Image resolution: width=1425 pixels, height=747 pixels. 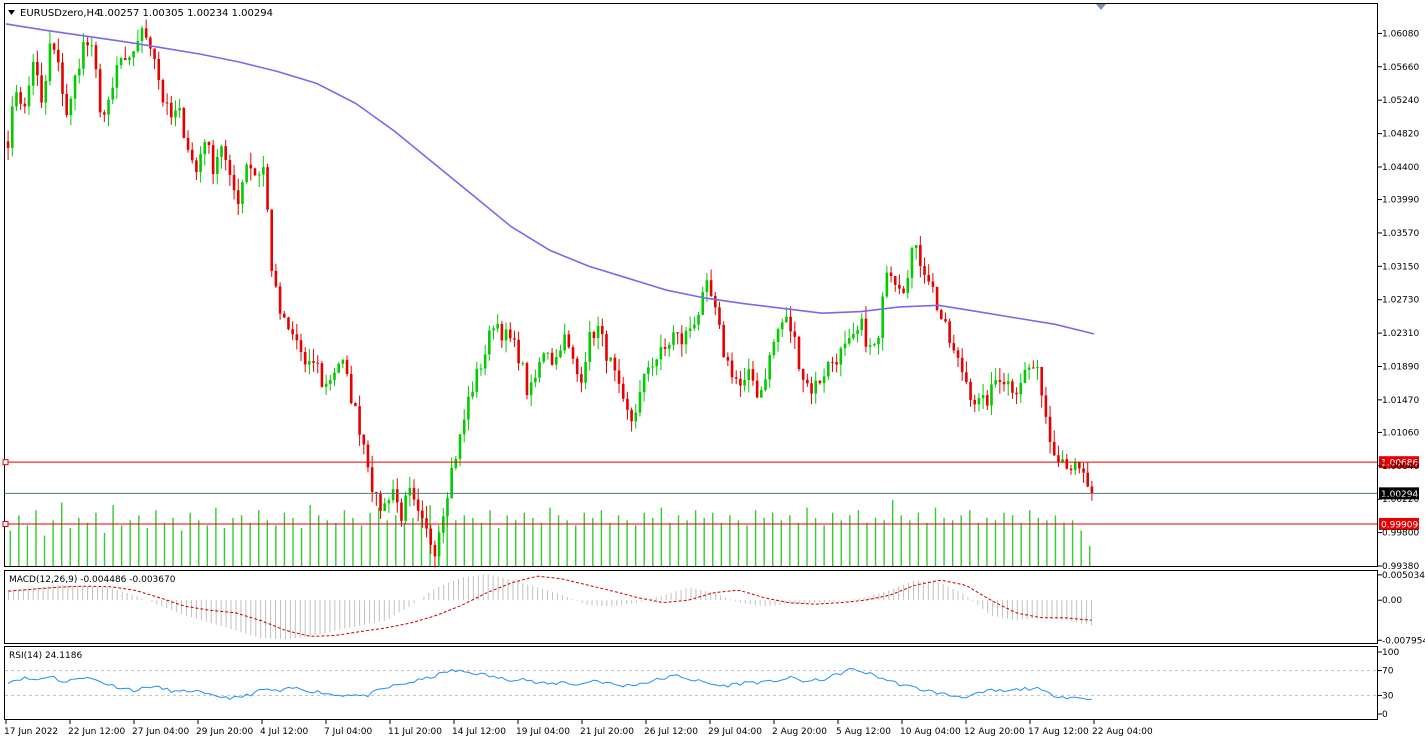 I want to click on price-tick-label: 1.01060, so click(x=1400, y=433).